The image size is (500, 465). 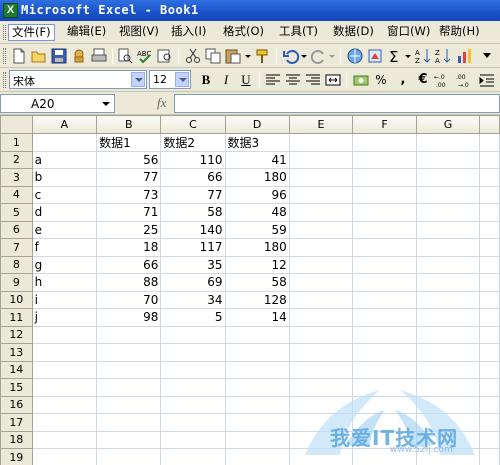 What do you see at coordinates (384, 212) in the screenshot?
I see `cell-f5` at bounding box center [384, 212].